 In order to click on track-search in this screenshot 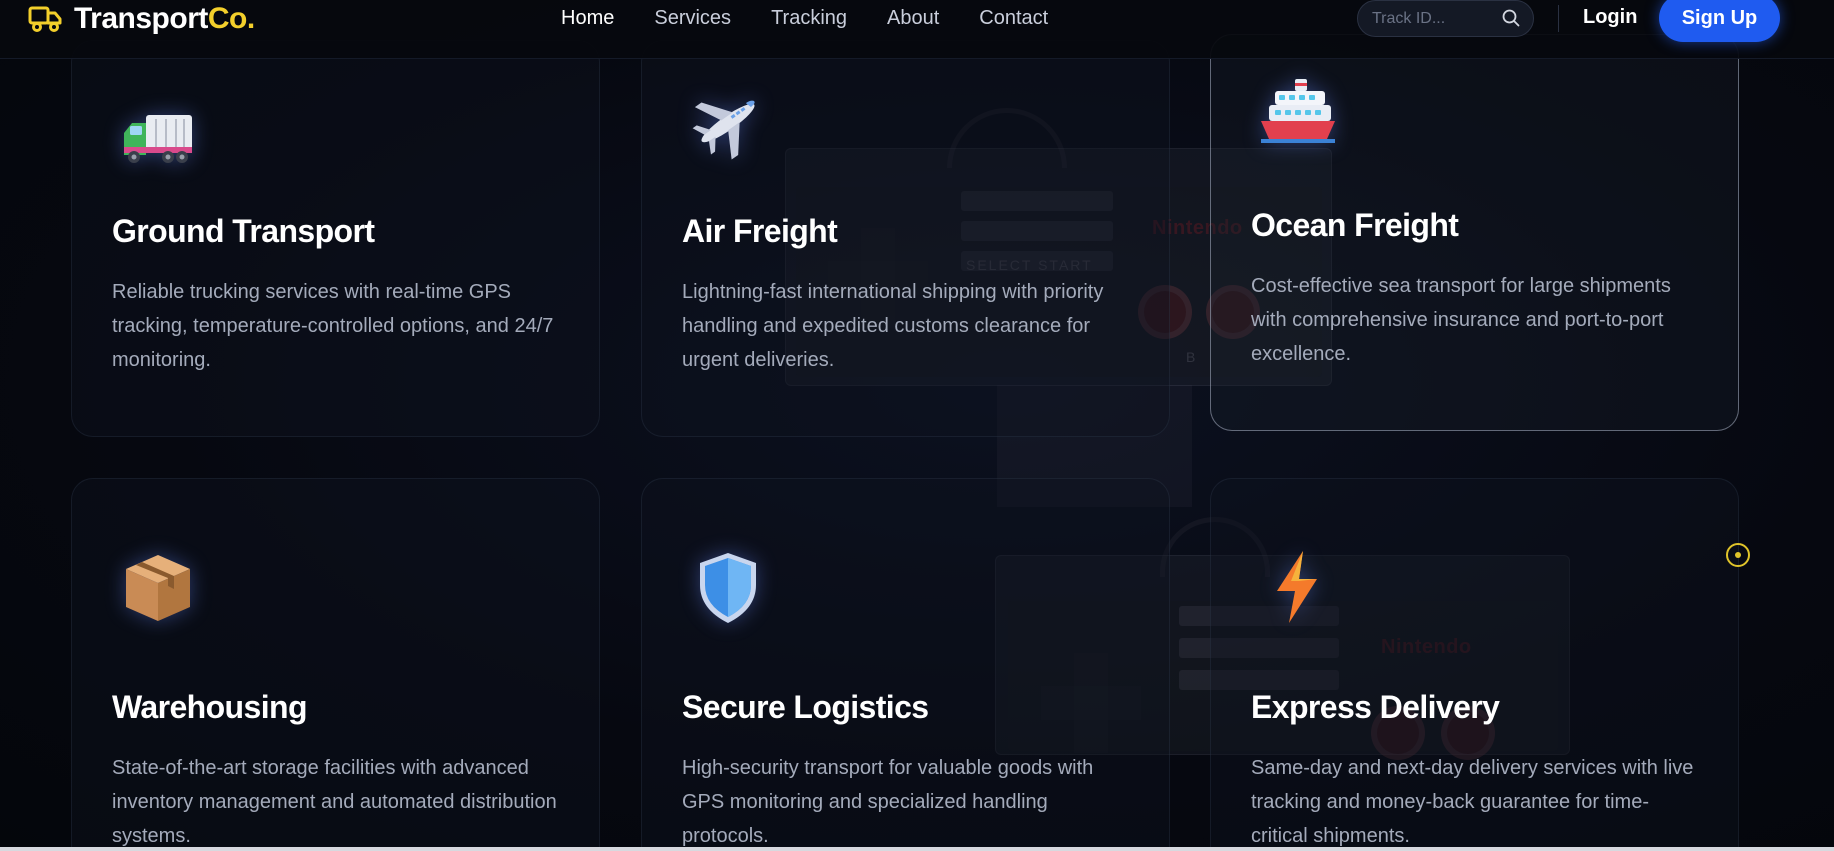, I will do `click(1445, 18)`.